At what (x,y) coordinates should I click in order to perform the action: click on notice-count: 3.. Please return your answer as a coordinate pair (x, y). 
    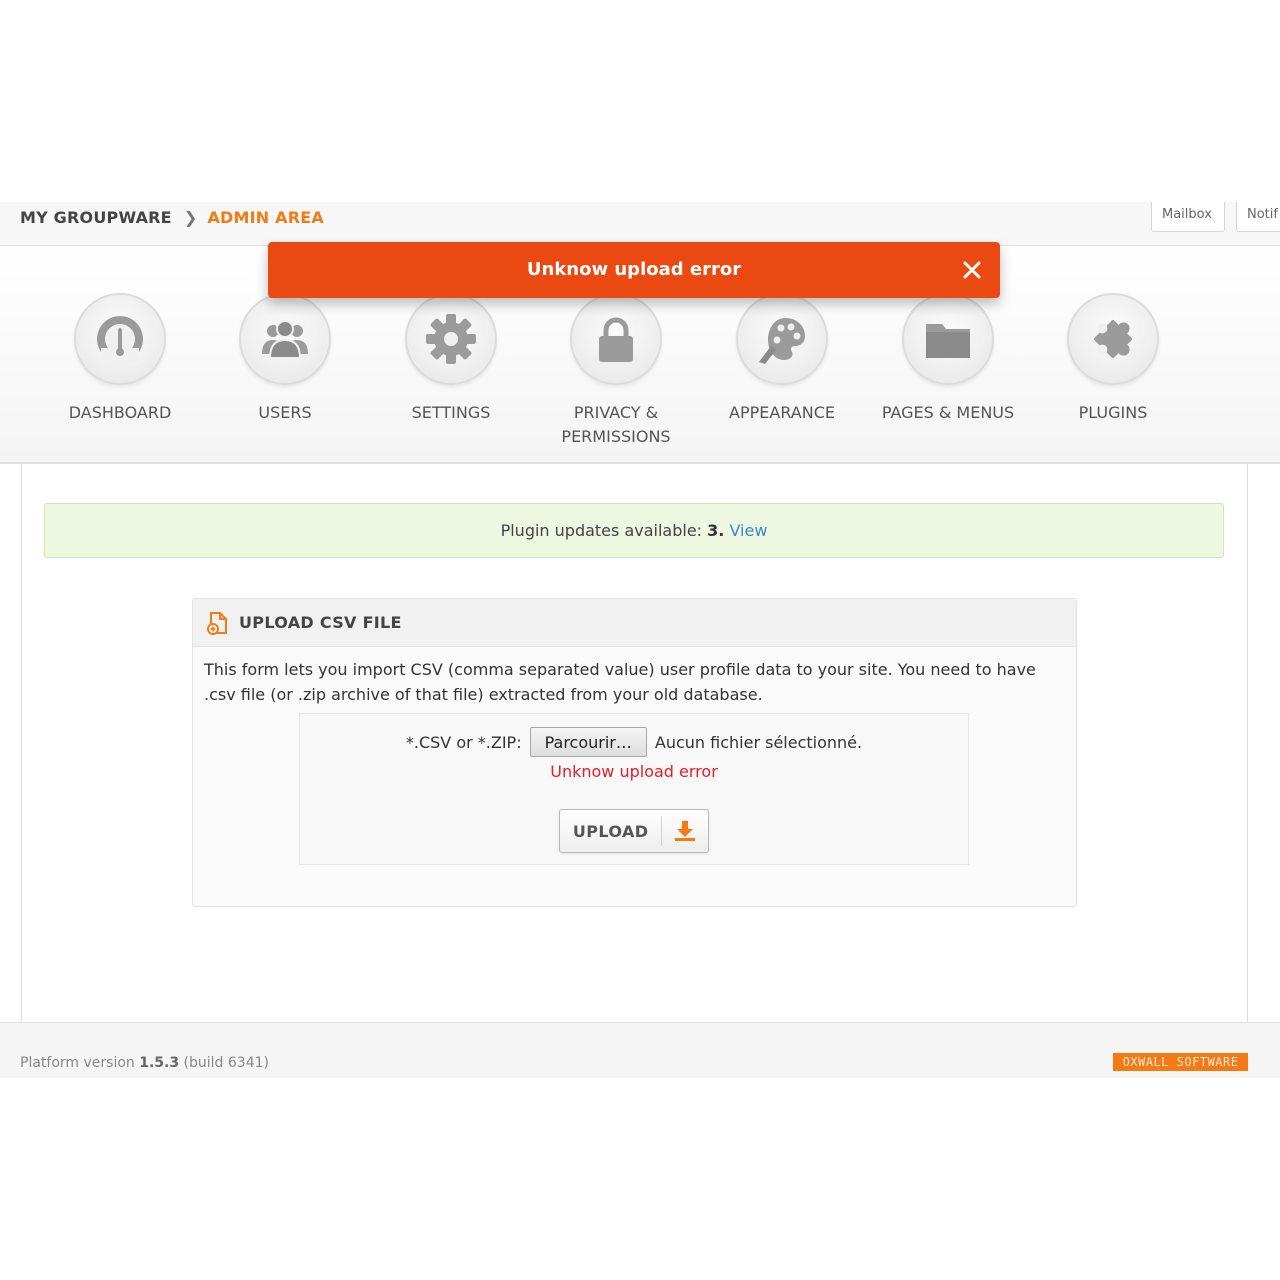
    Looking at the image, I should click on (716, 530).